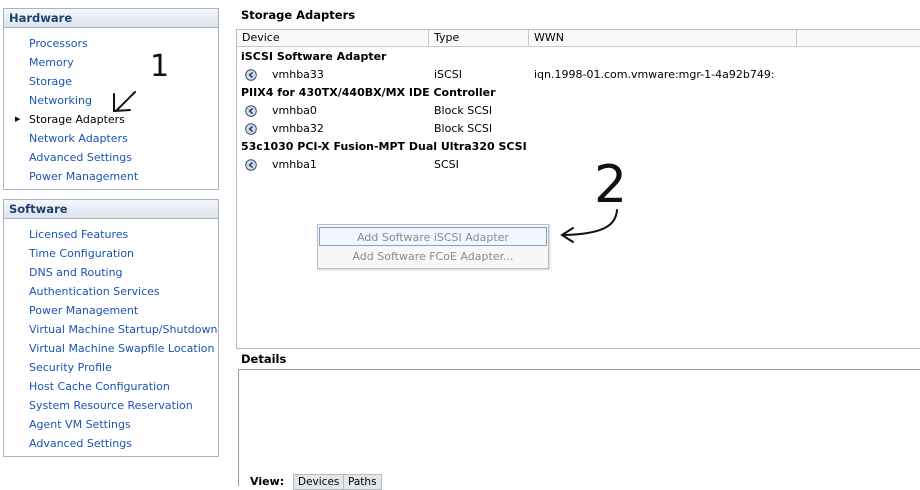 The width and height of the screenshot is (920, 490). What do you see at coordinates (294, 164) in the screenshot?
I see `adapter-device: vmhba1` at bounding box center [294, 164].